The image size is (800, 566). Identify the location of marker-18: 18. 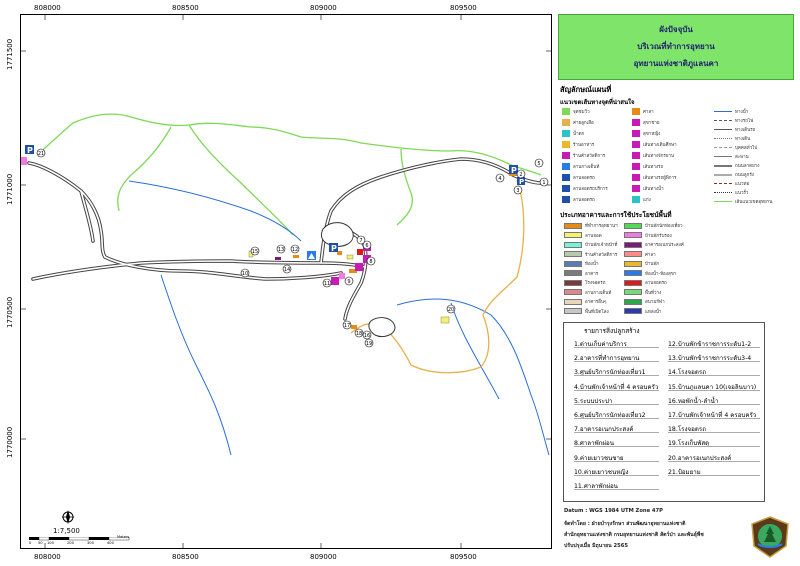
(359, 333).